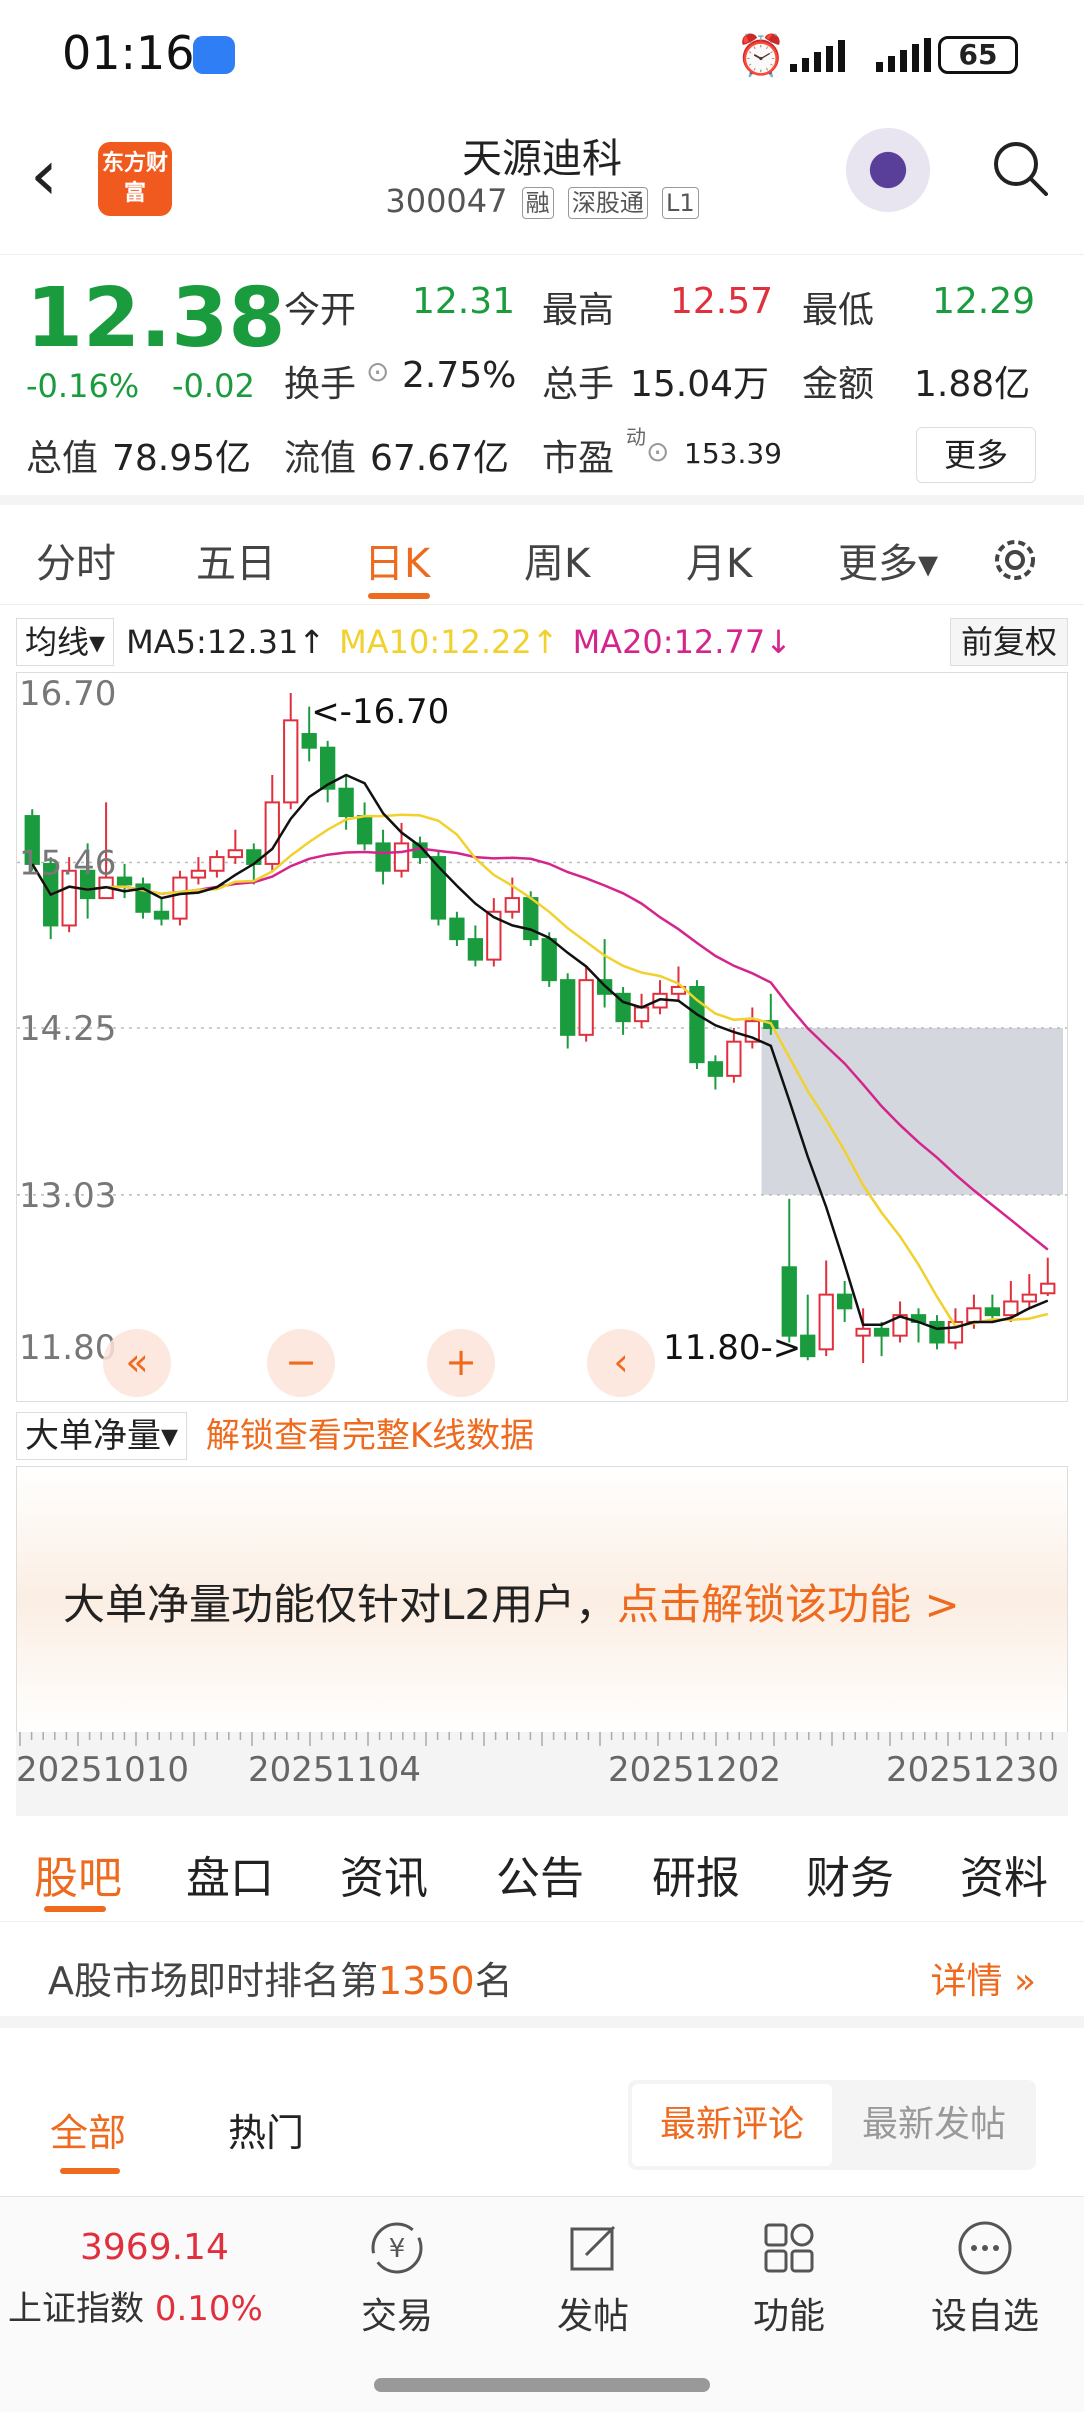 The image size is (1084, 2412). I want to click on assistant-robot-icon, so click(888, 170).